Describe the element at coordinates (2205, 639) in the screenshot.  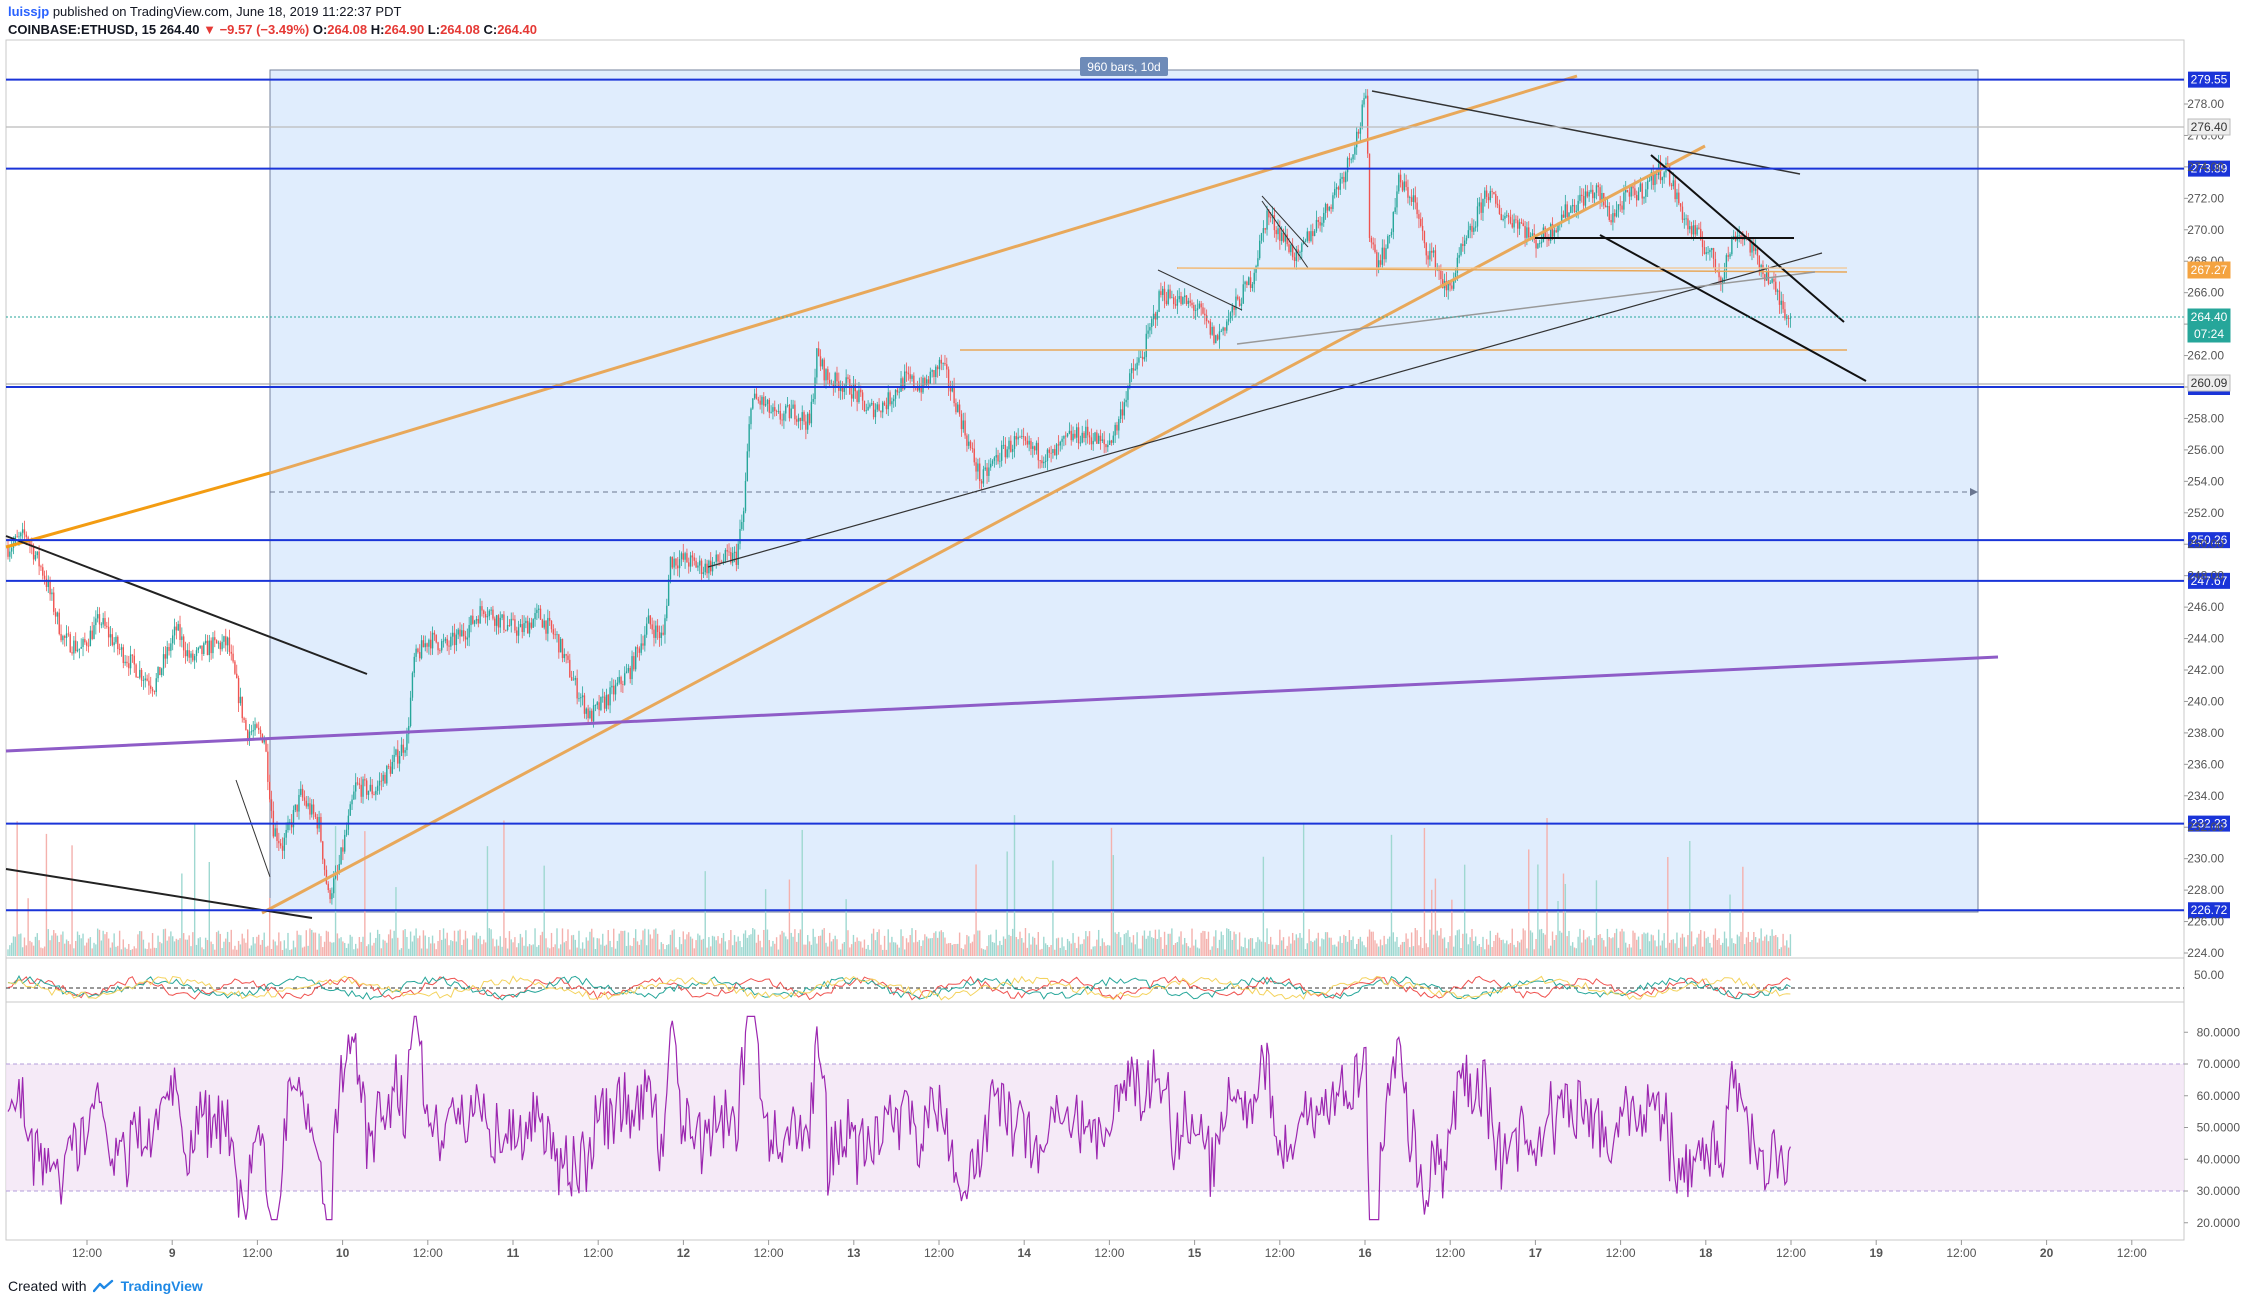
I see `price-axis-label: 244.00` at that location.